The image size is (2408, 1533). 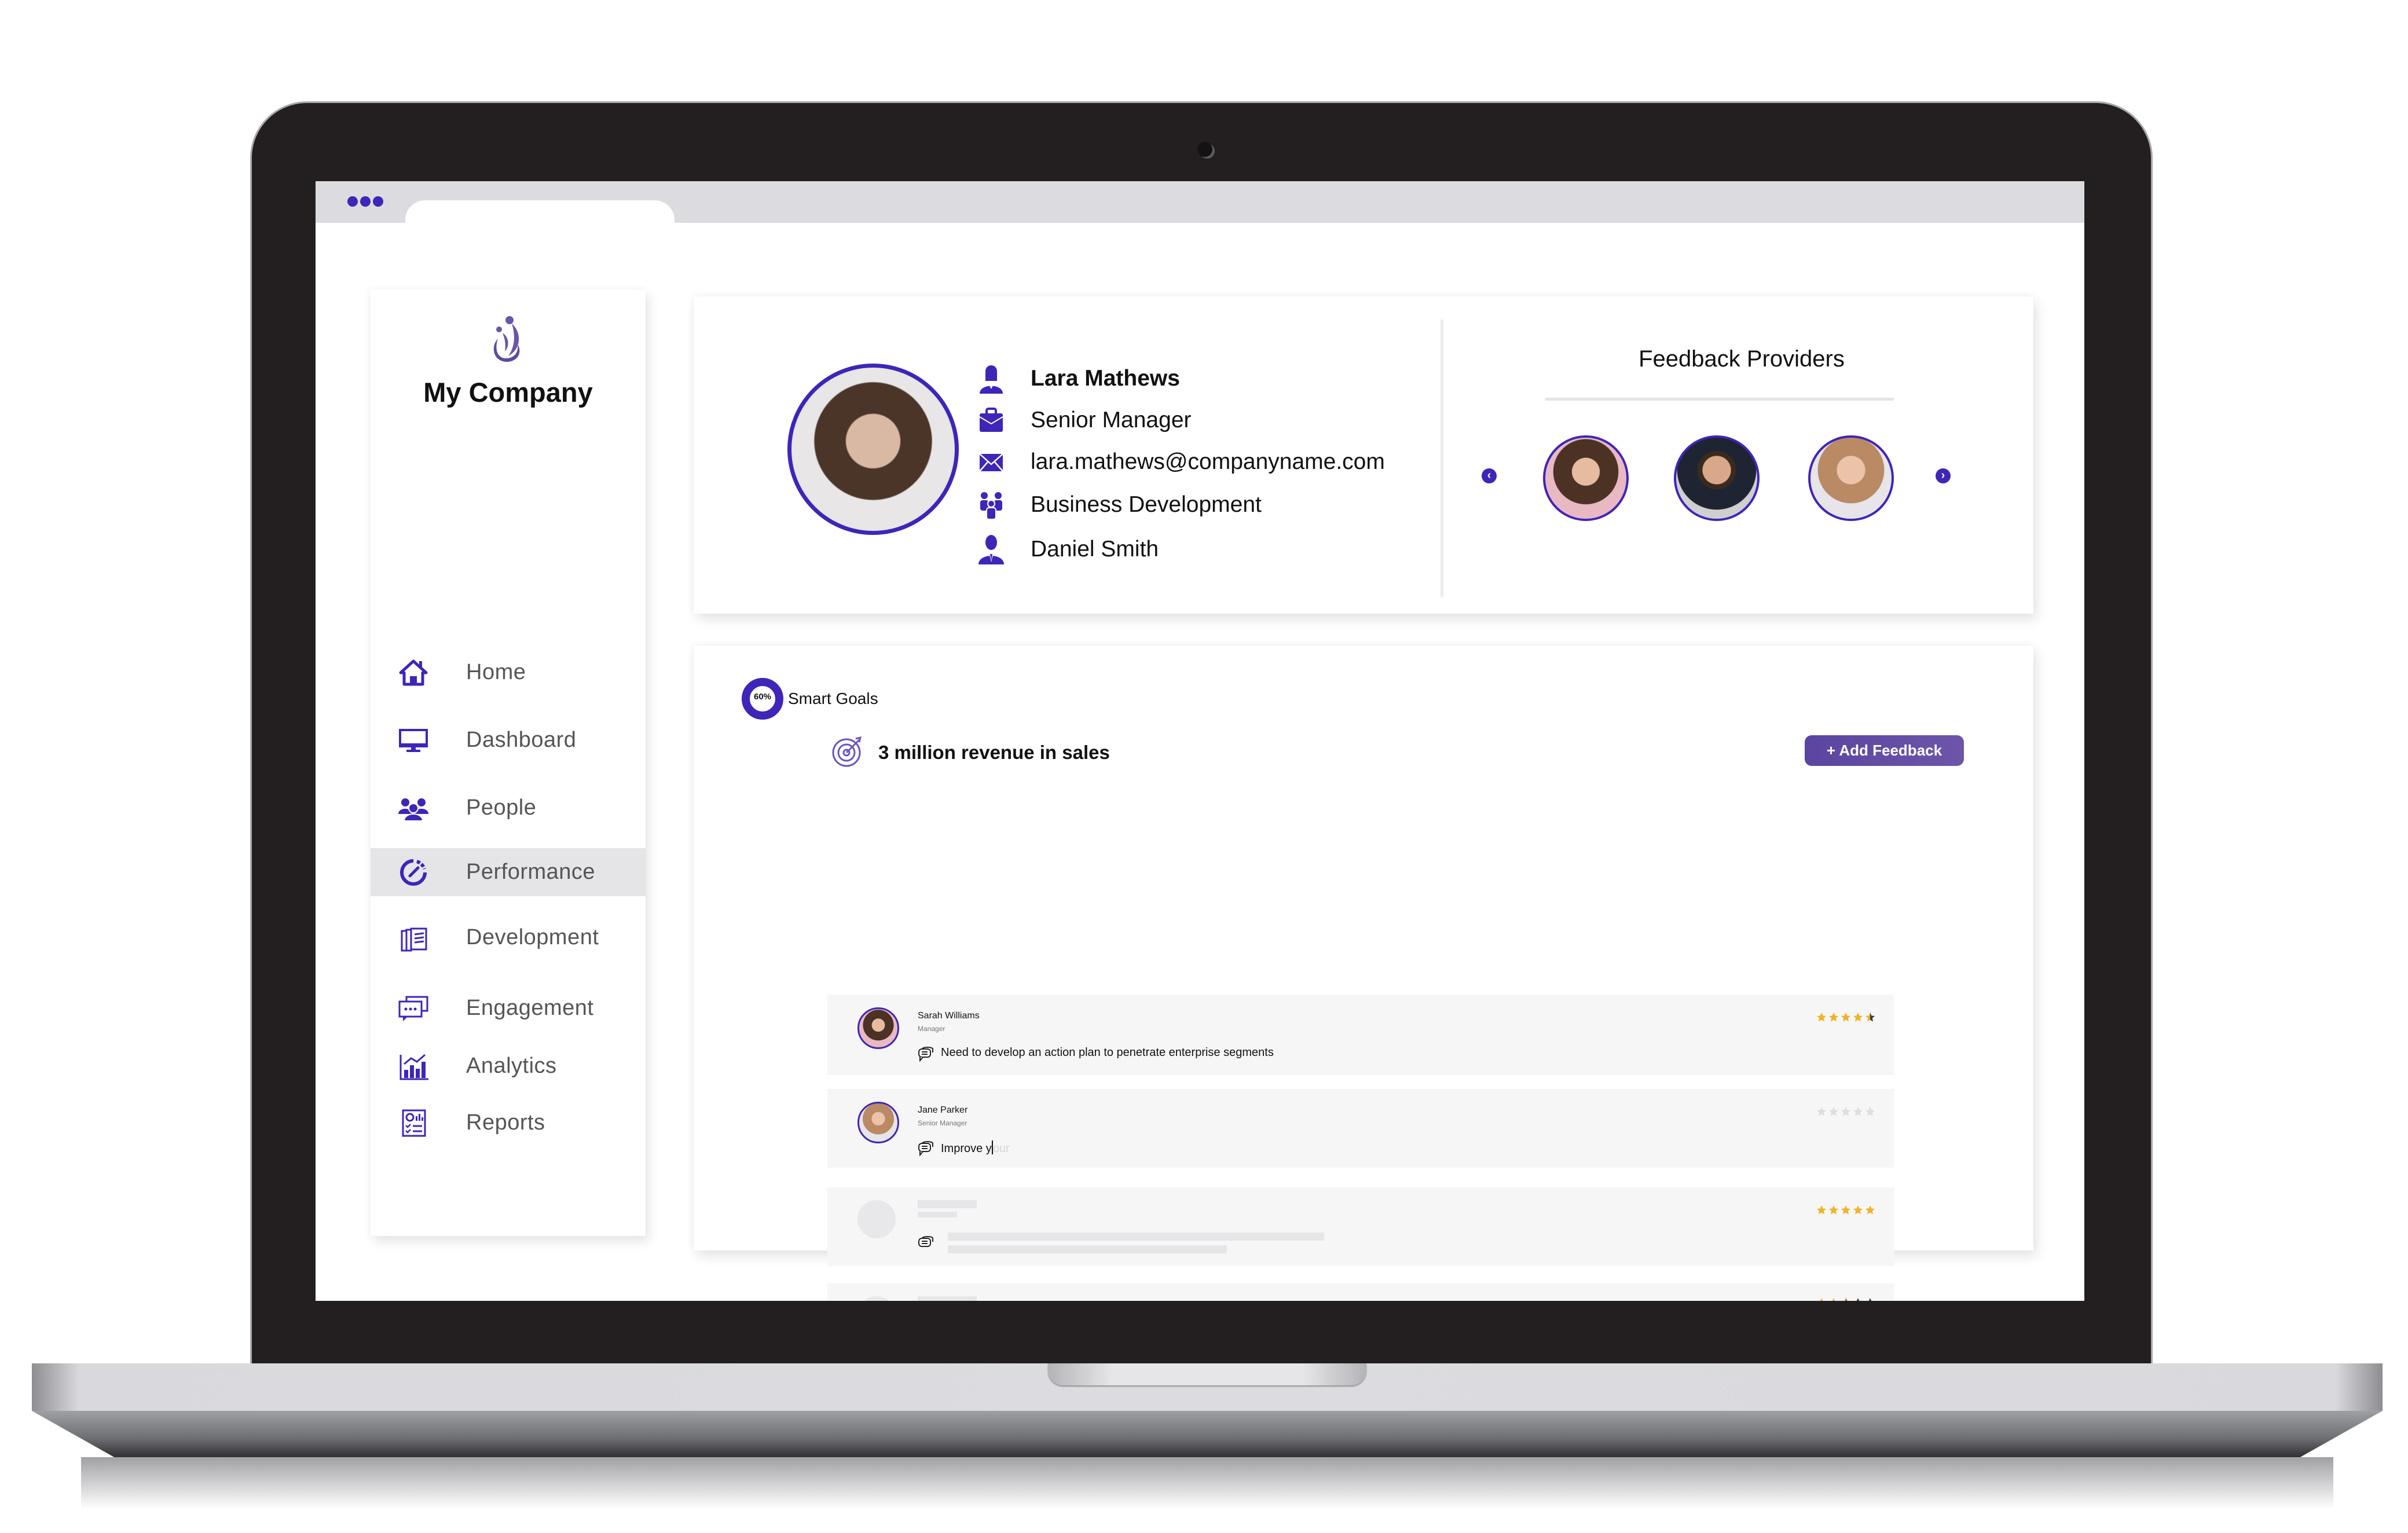 I want to click on feedback-item: Jane Parker Senior Manager Improve y our, so click(x=1360, y=1128).